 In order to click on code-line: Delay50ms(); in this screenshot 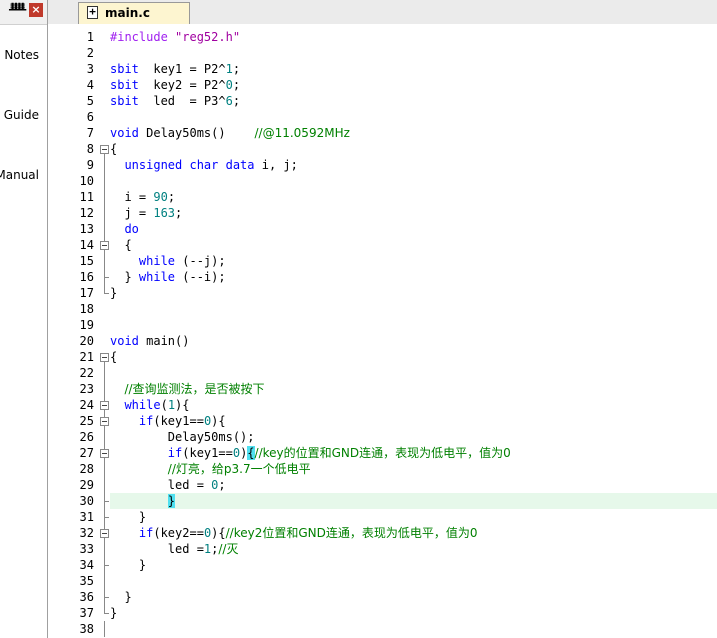, I will do `click(182, 437)`.